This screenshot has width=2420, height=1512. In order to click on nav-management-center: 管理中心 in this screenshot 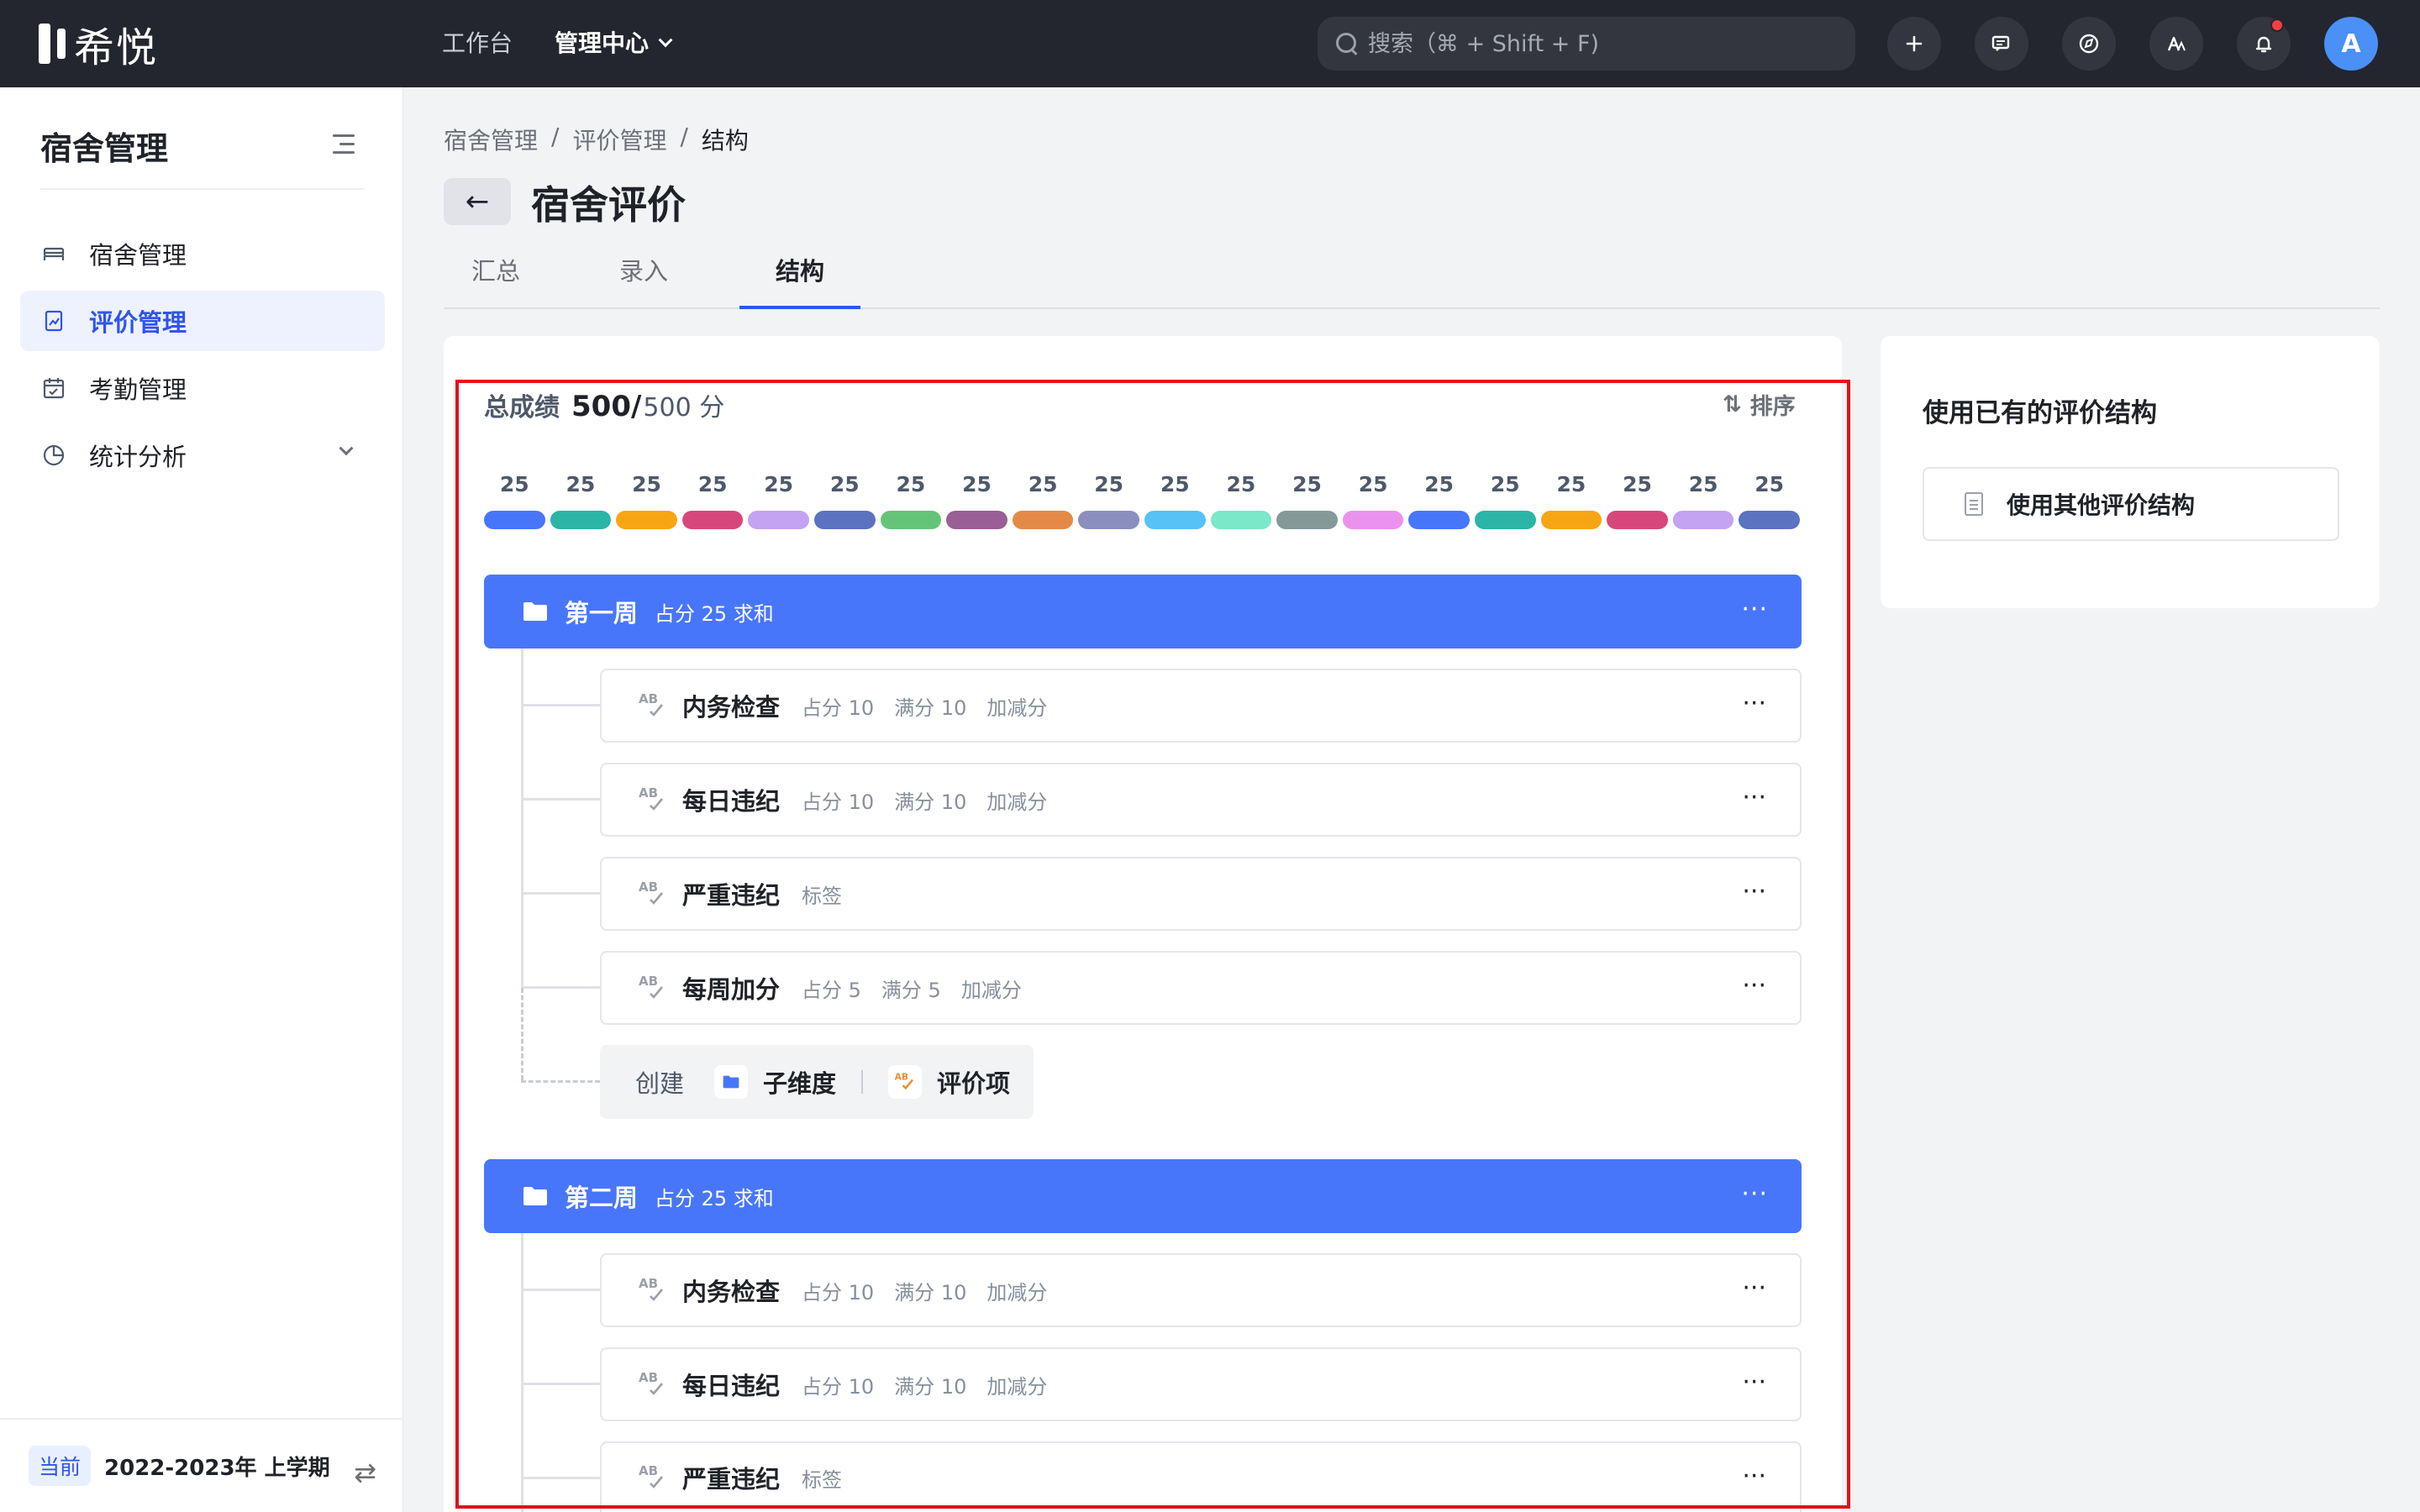, I will do `click(614, 43)`.